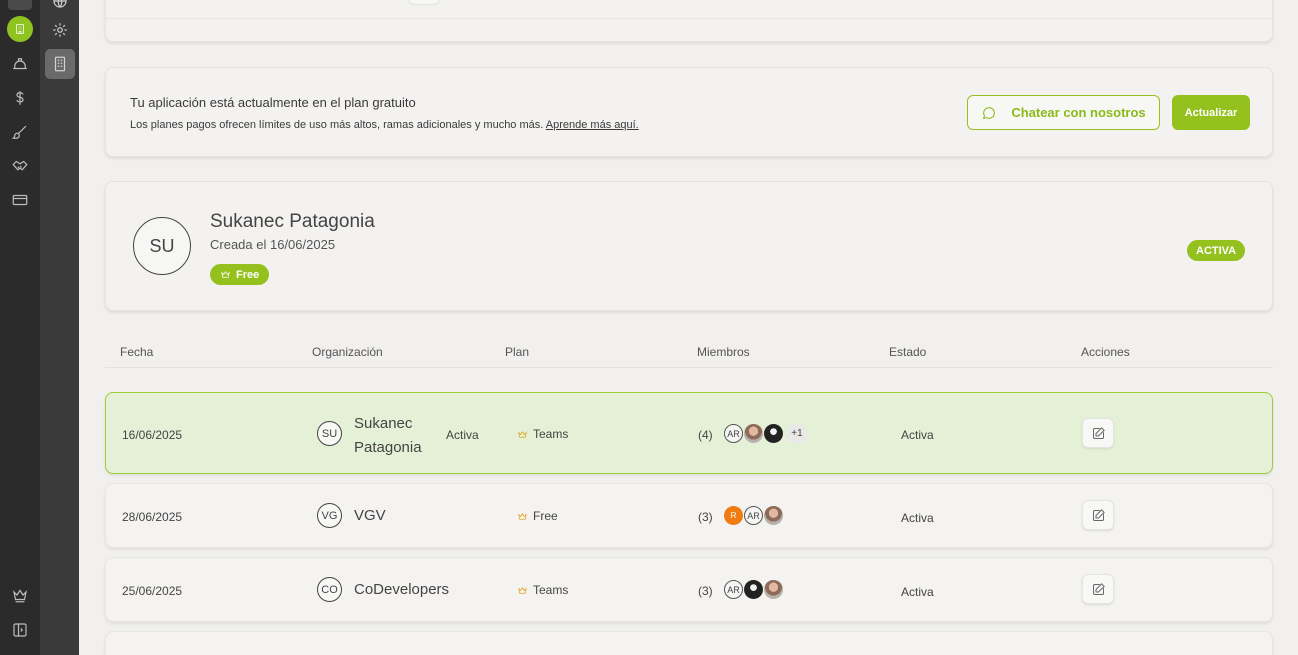 The height and width of the screenshot is (655, 1298). I want to click on more-members-badge: +1, so click(797, 433).